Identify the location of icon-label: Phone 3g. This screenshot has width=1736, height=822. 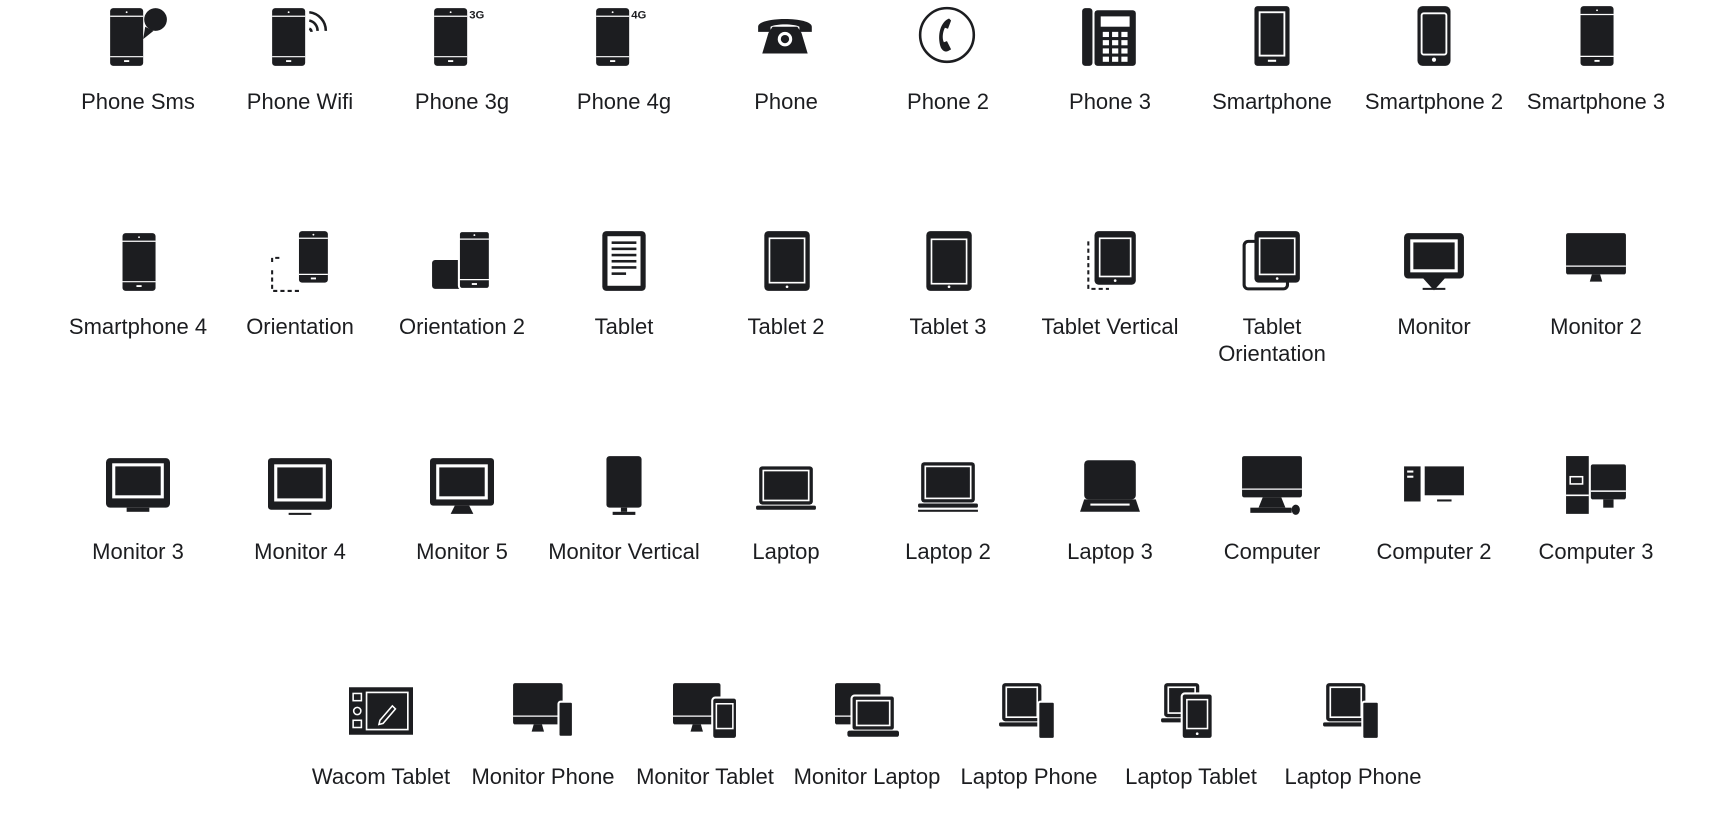
(462, 101).